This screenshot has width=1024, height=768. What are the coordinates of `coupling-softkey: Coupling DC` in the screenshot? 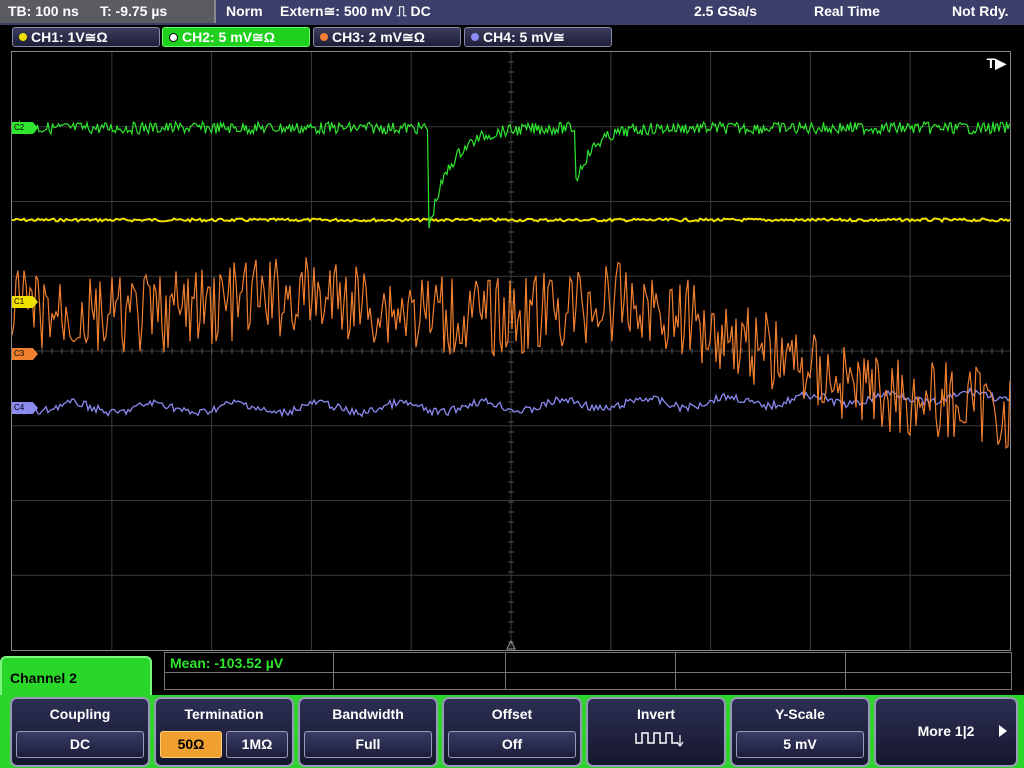 It's located at (80, 732).